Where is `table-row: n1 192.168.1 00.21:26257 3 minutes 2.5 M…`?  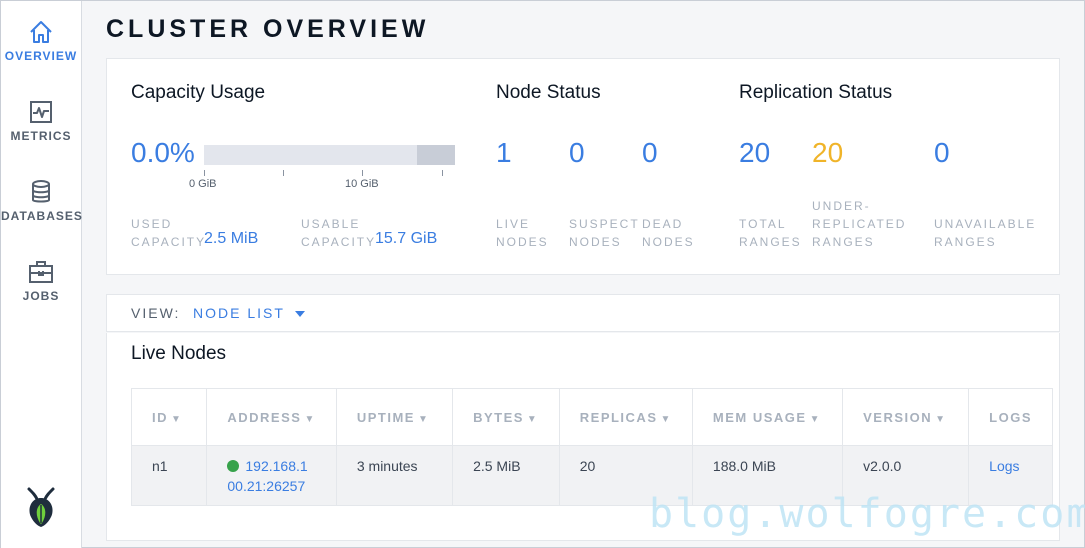
table-row: n1 192.168.1 00.21:26257 3 minutes 2.5 M… is located at coordinates (591, 475).